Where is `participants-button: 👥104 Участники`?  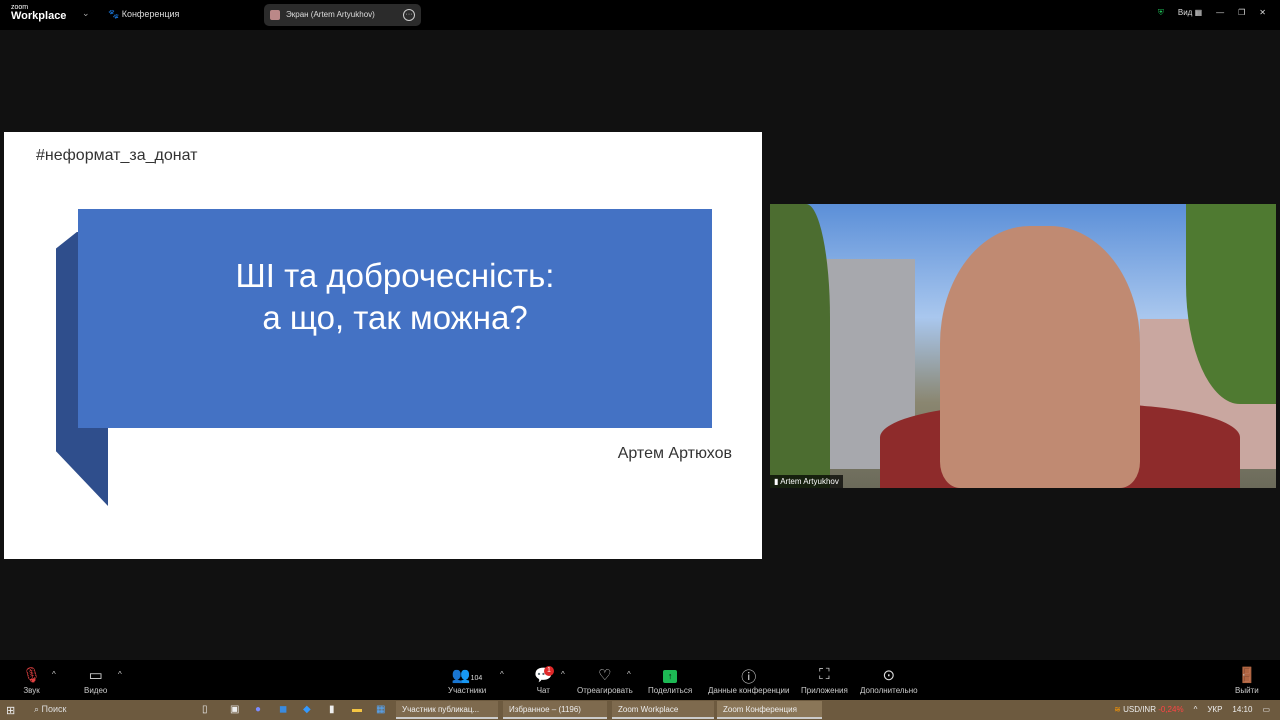
participants-button: 👥104 Участники is located at coordinates (467, 680).